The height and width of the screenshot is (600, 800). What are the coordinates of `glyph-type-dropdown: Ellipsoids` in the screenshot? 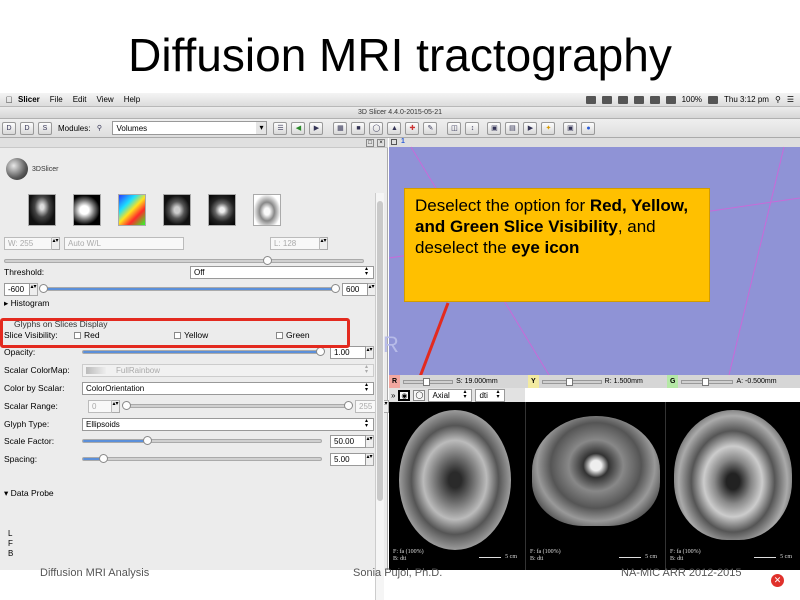 It's located at (228, 424).